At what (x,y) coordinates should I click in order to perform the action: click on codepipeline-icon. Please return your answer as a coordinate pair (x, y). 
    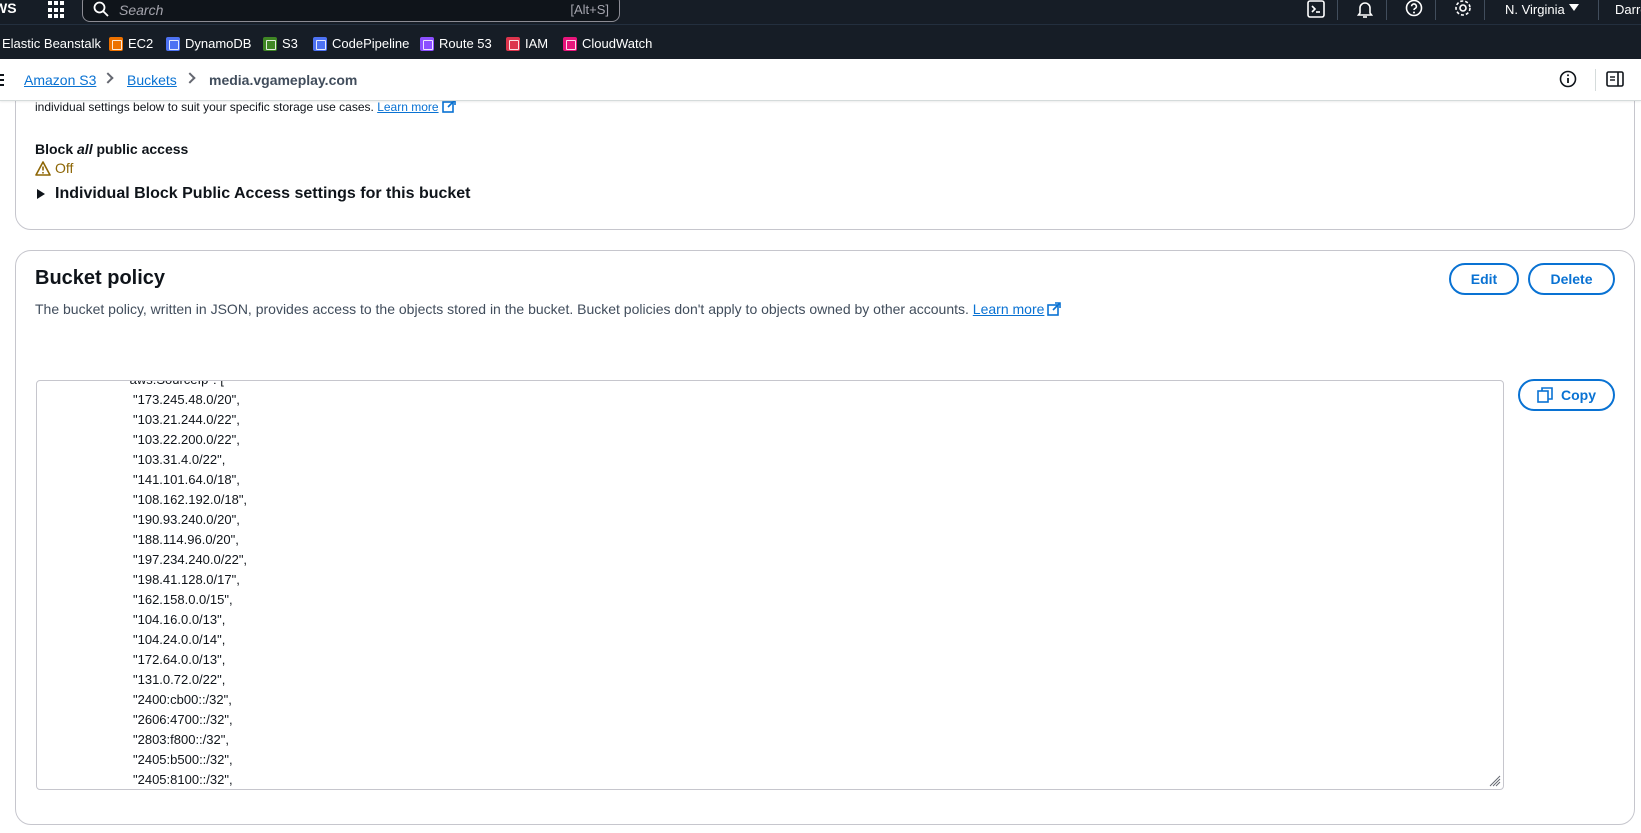
    Looking at the image, I should click on (320, 43).